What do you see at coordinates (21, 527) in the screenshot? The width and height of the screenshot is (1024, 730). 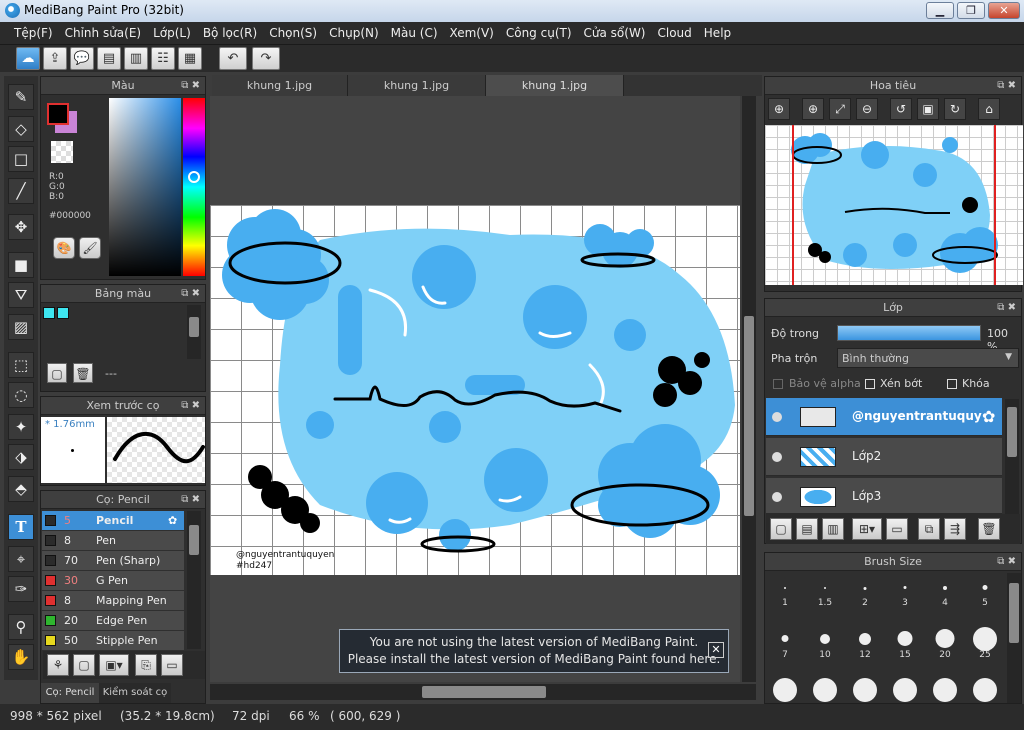 I see `text-tool-icon: T` at bounding box center [21, 527].